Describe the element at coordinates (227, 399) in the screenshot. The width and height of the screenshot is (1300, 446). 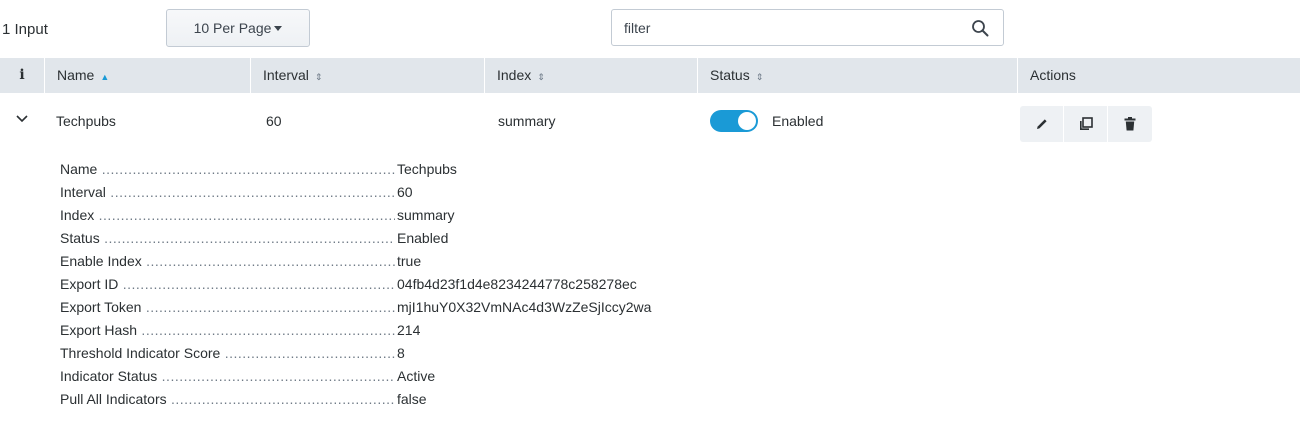
I see `detail-label: Pull All Indicators` at that location.